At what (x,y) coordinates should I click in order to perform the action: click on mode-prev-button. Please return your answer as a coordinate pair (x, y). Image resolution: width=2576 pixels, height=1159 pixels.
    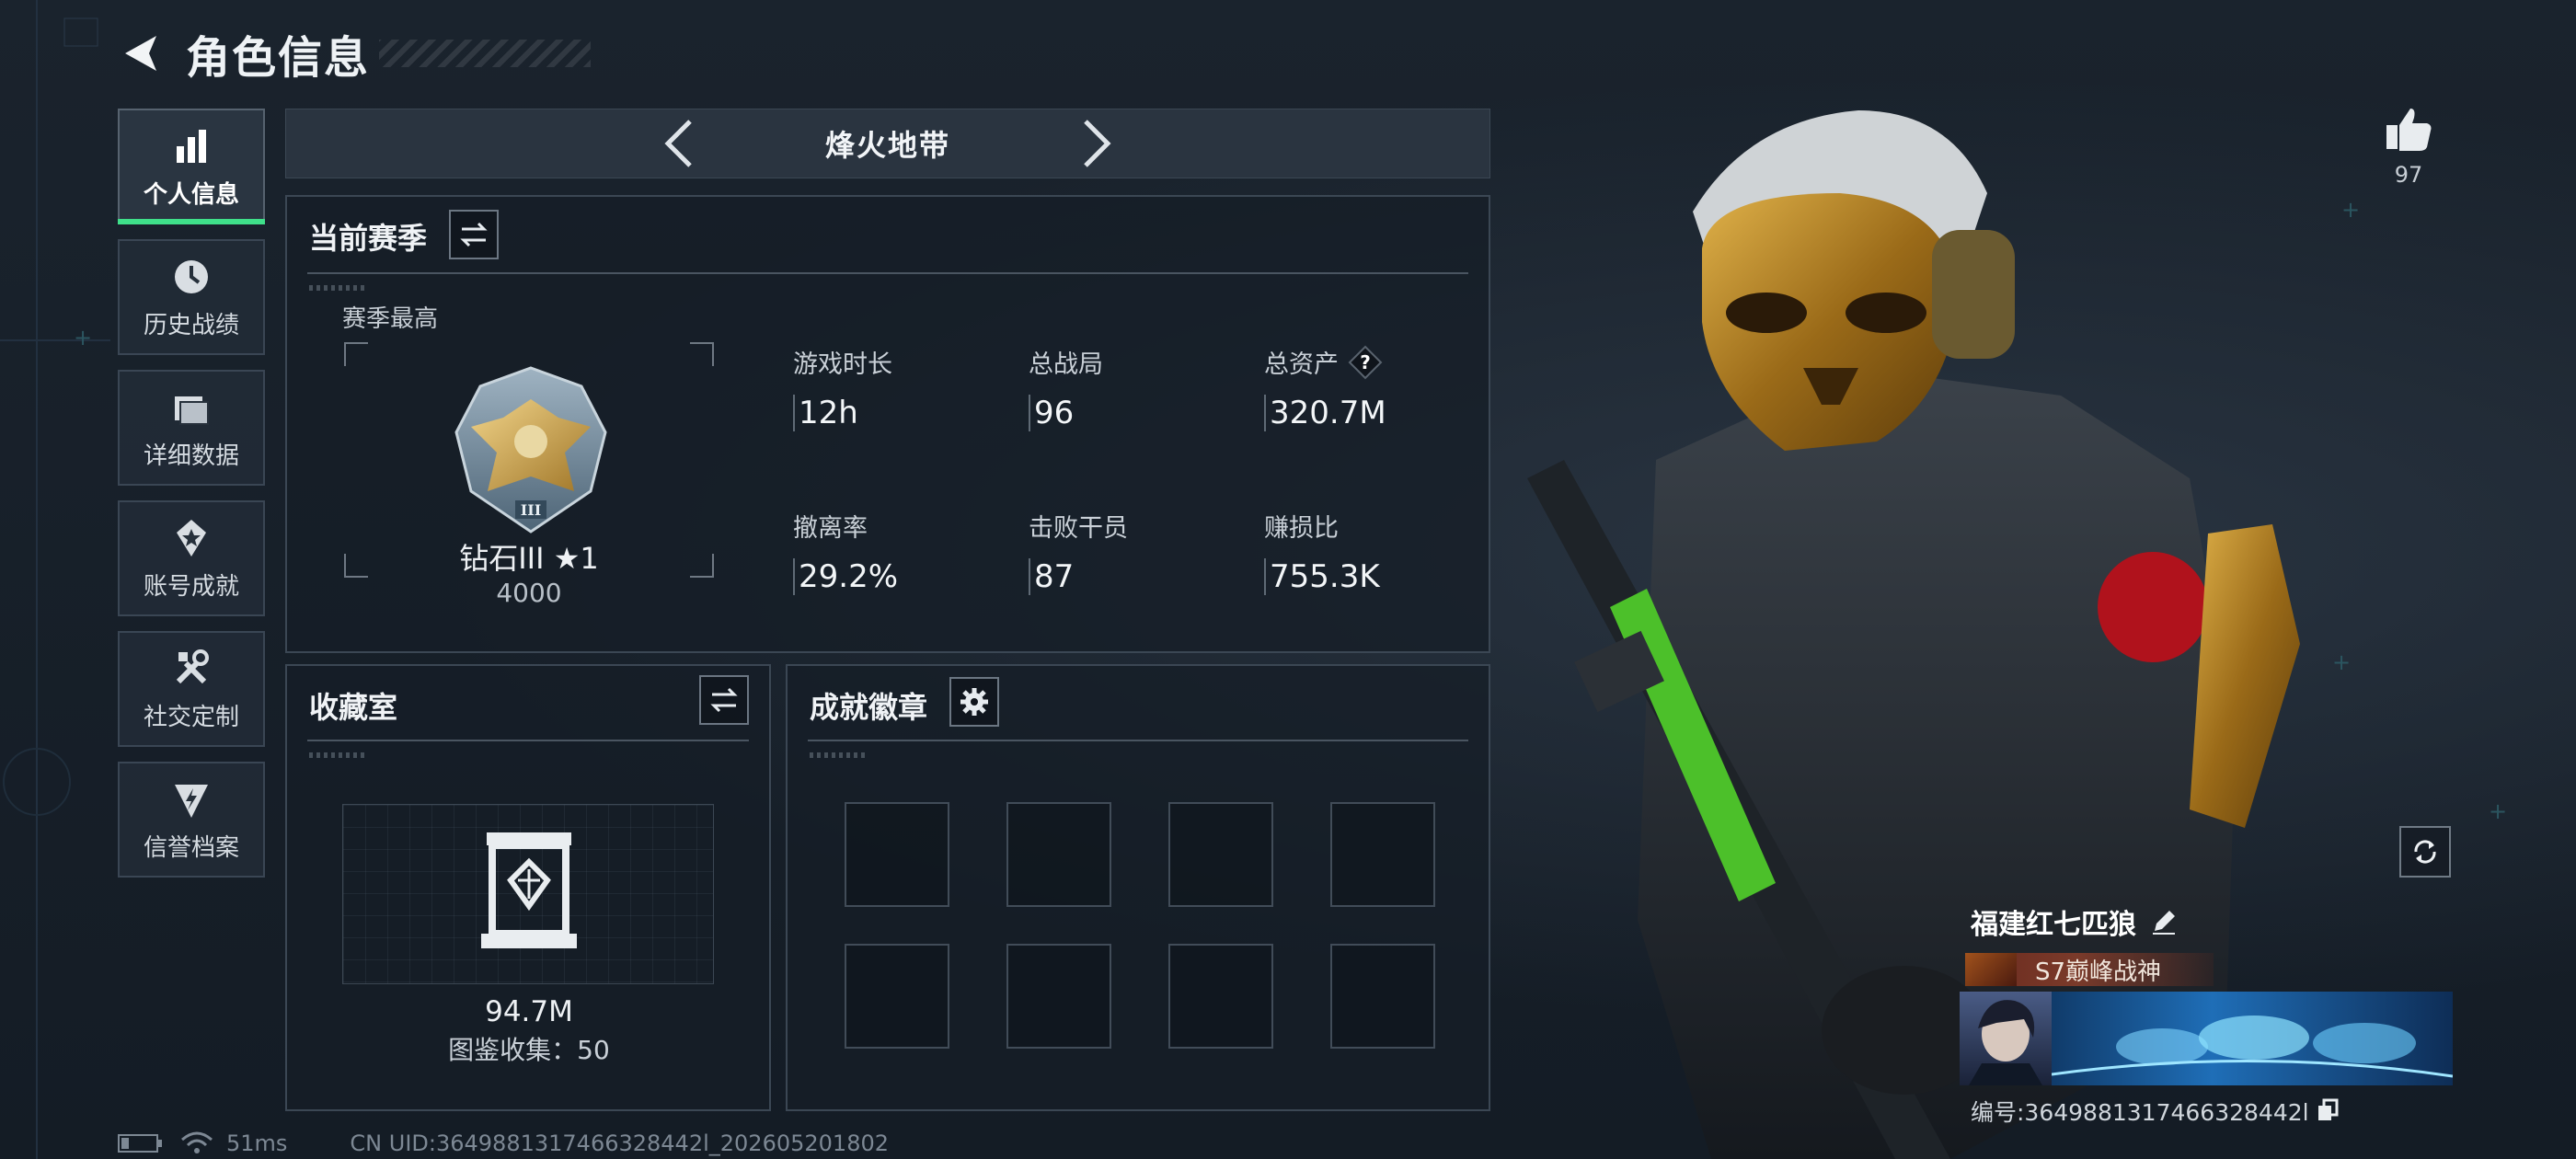
    Looking at the image, I should click on (678, 143).